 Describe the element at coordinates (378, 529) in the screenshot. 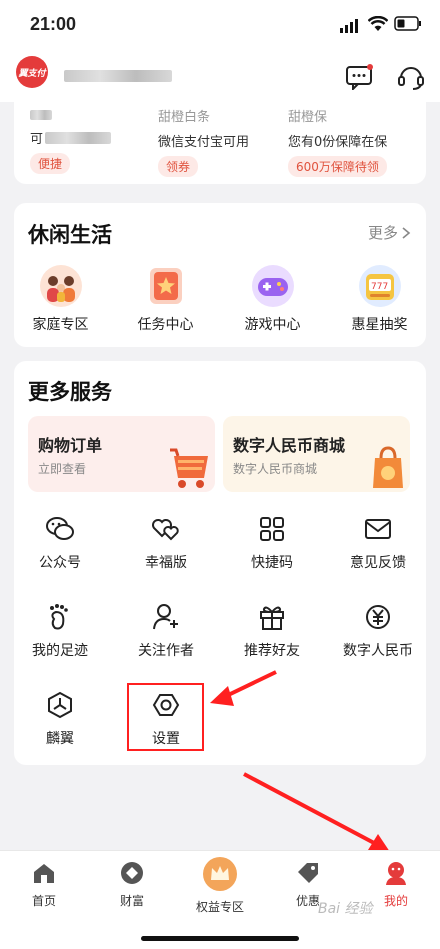

I see `mail-icon` at that location.